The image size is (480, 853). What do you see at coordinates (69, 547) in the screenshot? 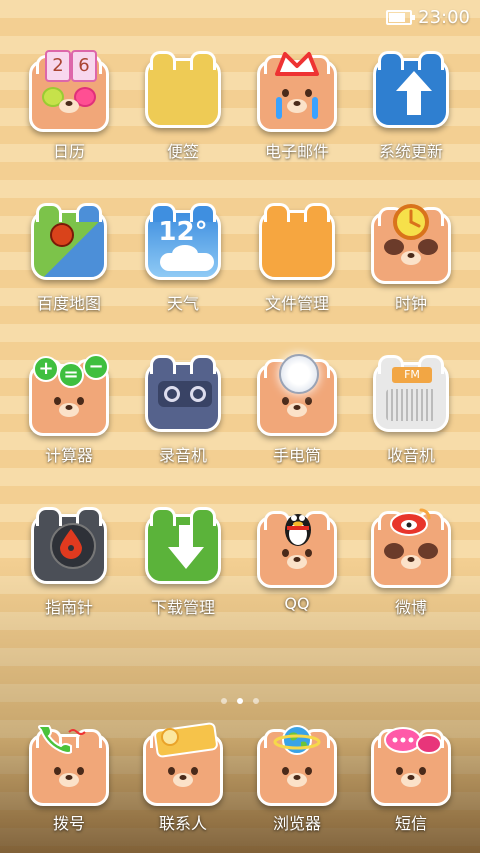
I see `compass-icon` at bounding box center [69, 547].